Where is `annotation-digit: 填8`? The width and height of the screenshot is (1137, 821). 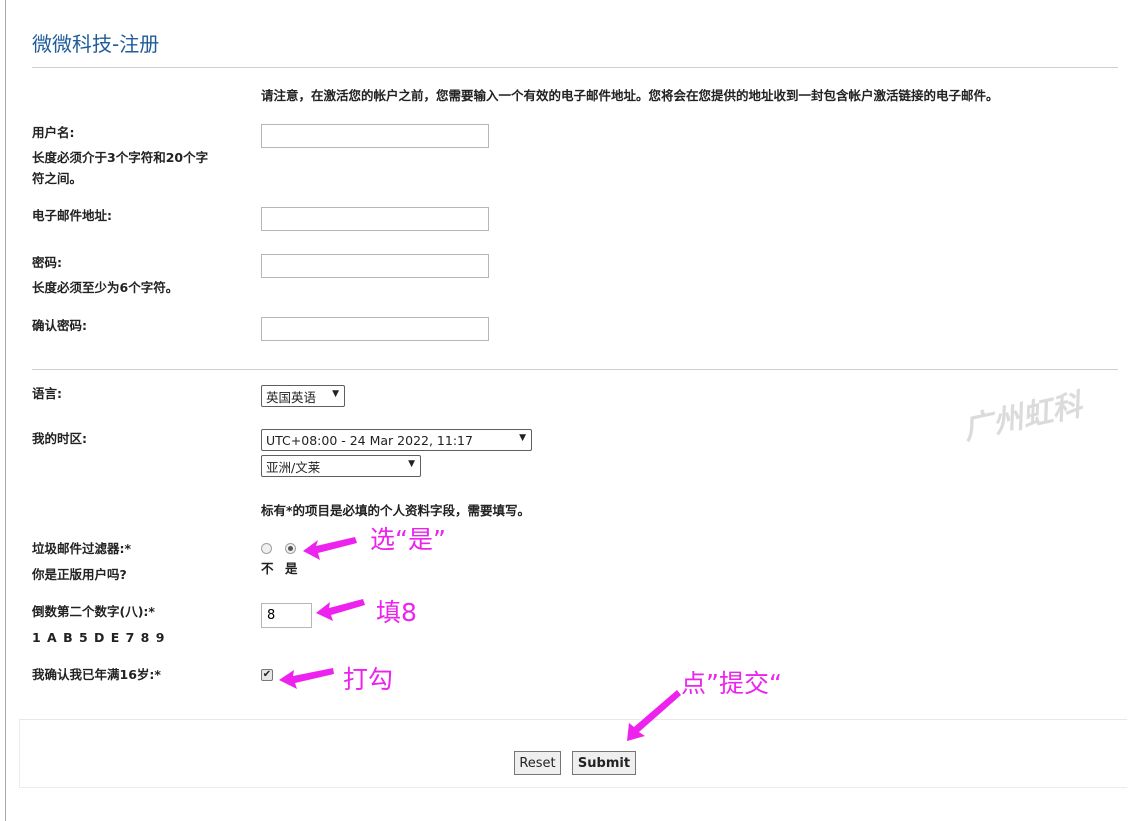 annotation-digit: 填8 is located at coordinates (396, 612).